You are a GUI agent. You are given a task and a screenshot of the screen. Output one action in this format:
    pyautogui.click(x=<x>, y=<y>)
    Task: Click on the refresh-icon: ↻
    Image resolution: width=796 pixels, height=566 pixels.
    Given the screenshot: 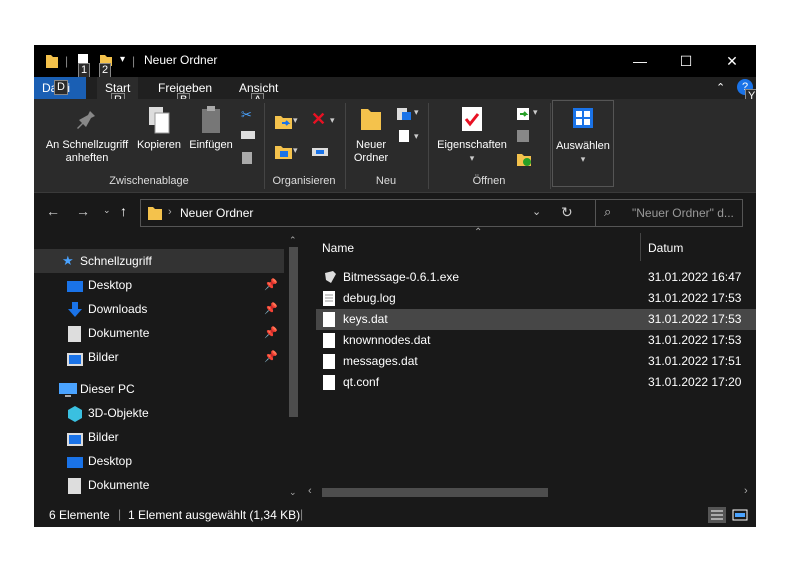 What is the action you would take?
    pyautogui.click(x=567, y=212)
    